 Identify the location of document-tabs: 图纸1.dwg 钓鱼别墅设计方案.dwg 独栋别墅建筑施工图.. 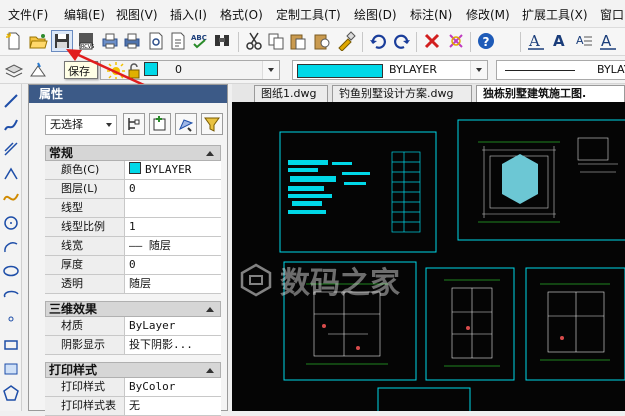
(428, 93).